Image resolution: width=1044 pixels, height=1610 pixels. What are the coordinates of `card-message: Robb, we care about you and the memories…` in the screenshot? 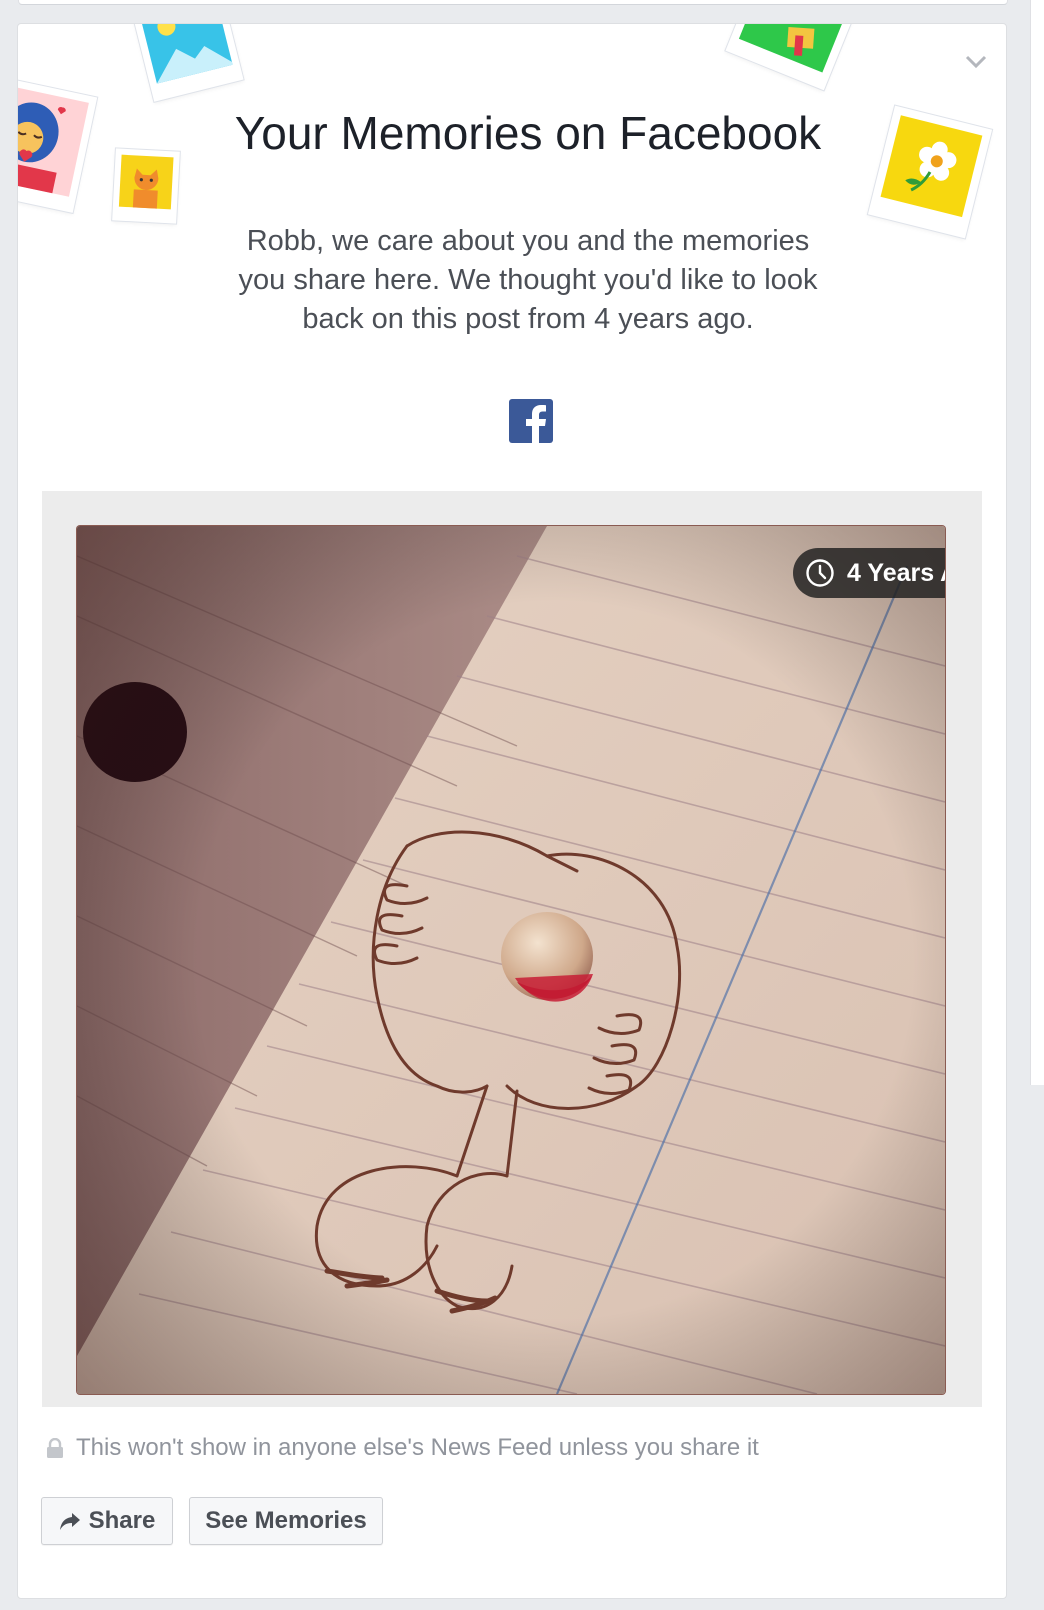 It's located at (528, 280).